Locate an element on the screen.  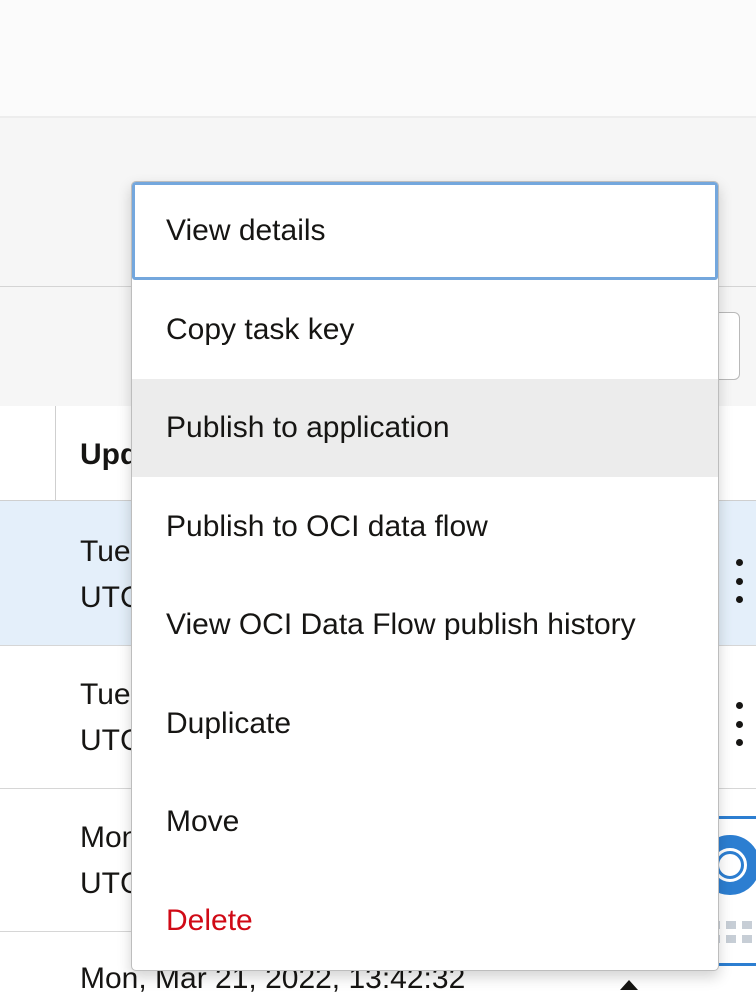
menu-item-copy-task-key: Copy task key is located at coordinates (425, 330).